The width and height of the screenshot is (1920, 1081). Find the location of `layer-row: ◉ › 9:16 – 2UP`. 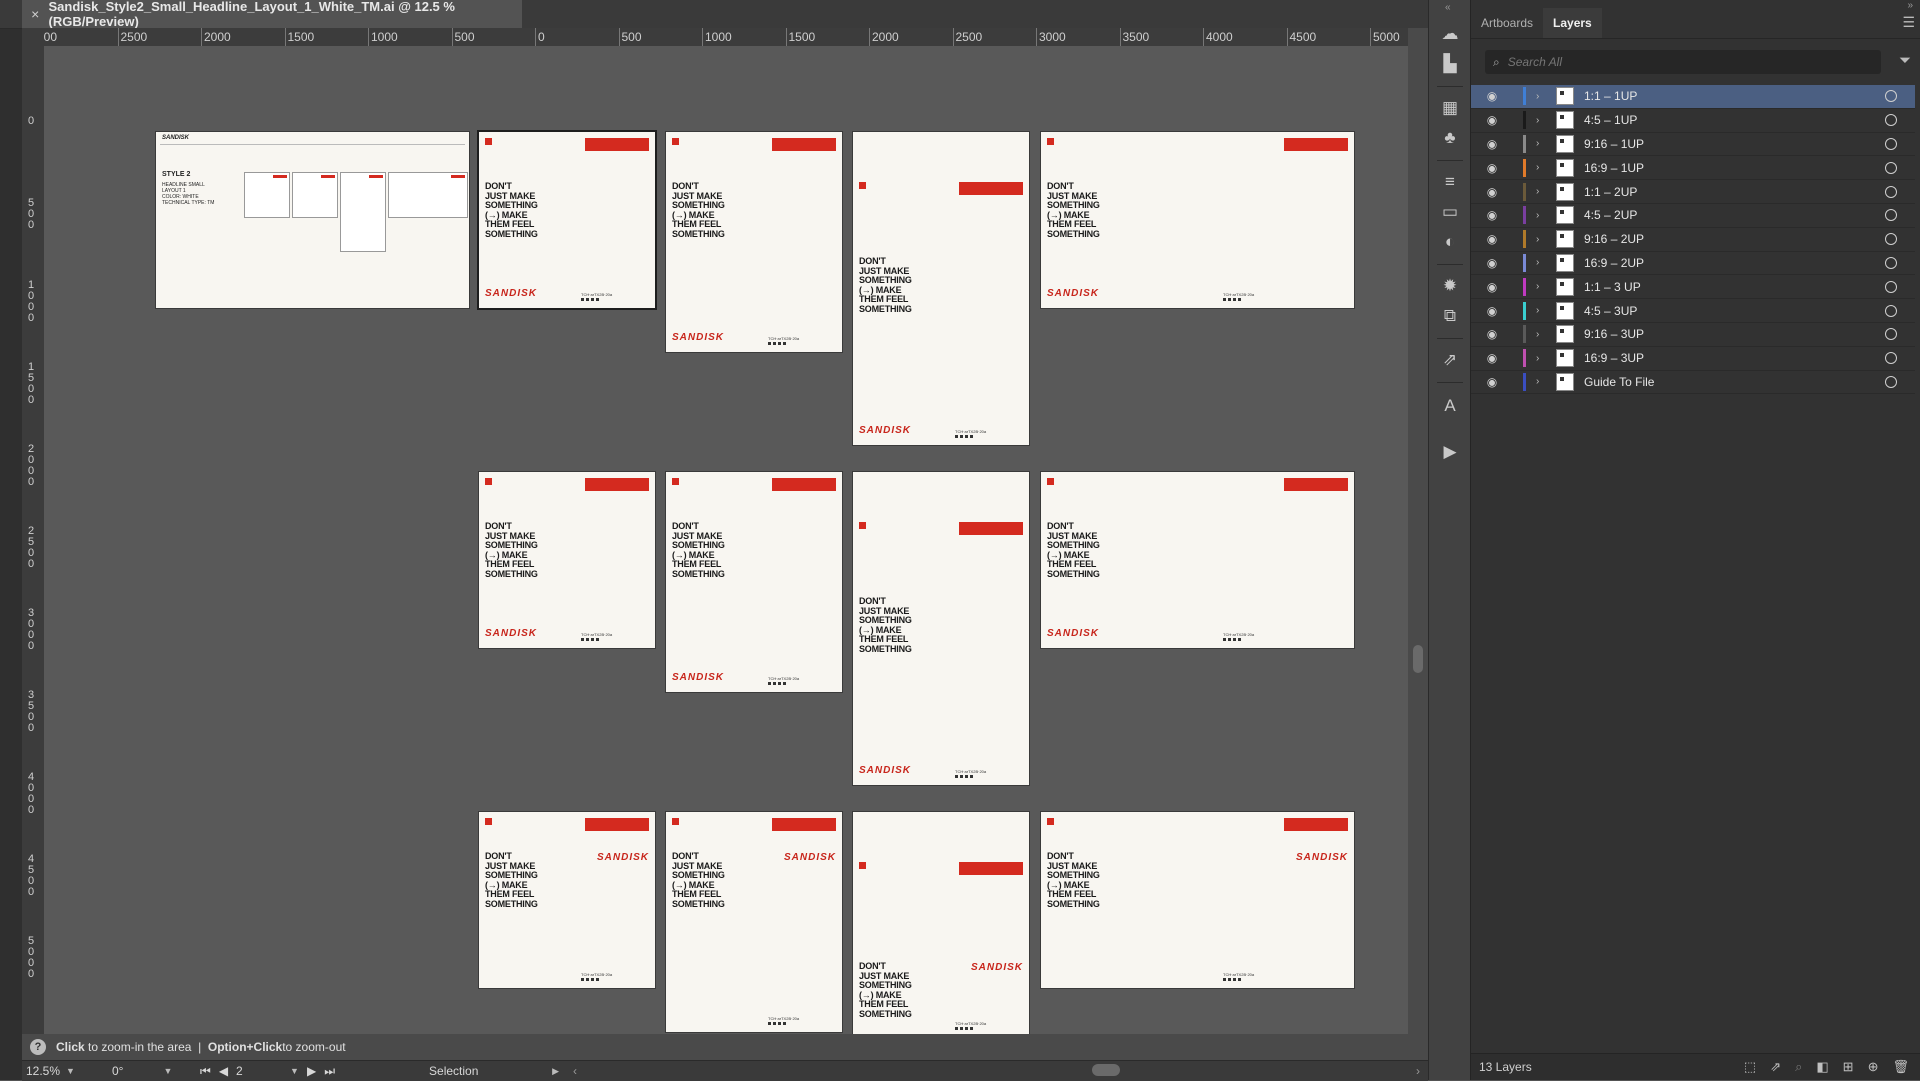

layer-row: ◉ › 9:16 – 2UP is located at coordinates (1693, 240).